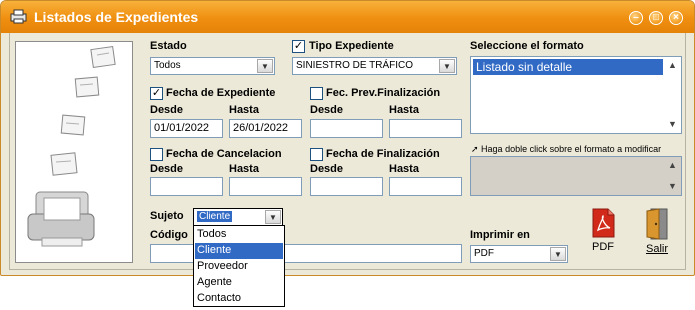 The image size is (695, 310). I want to click on fecha-expediente-hasta-label: Hasta, so click(244, 110).